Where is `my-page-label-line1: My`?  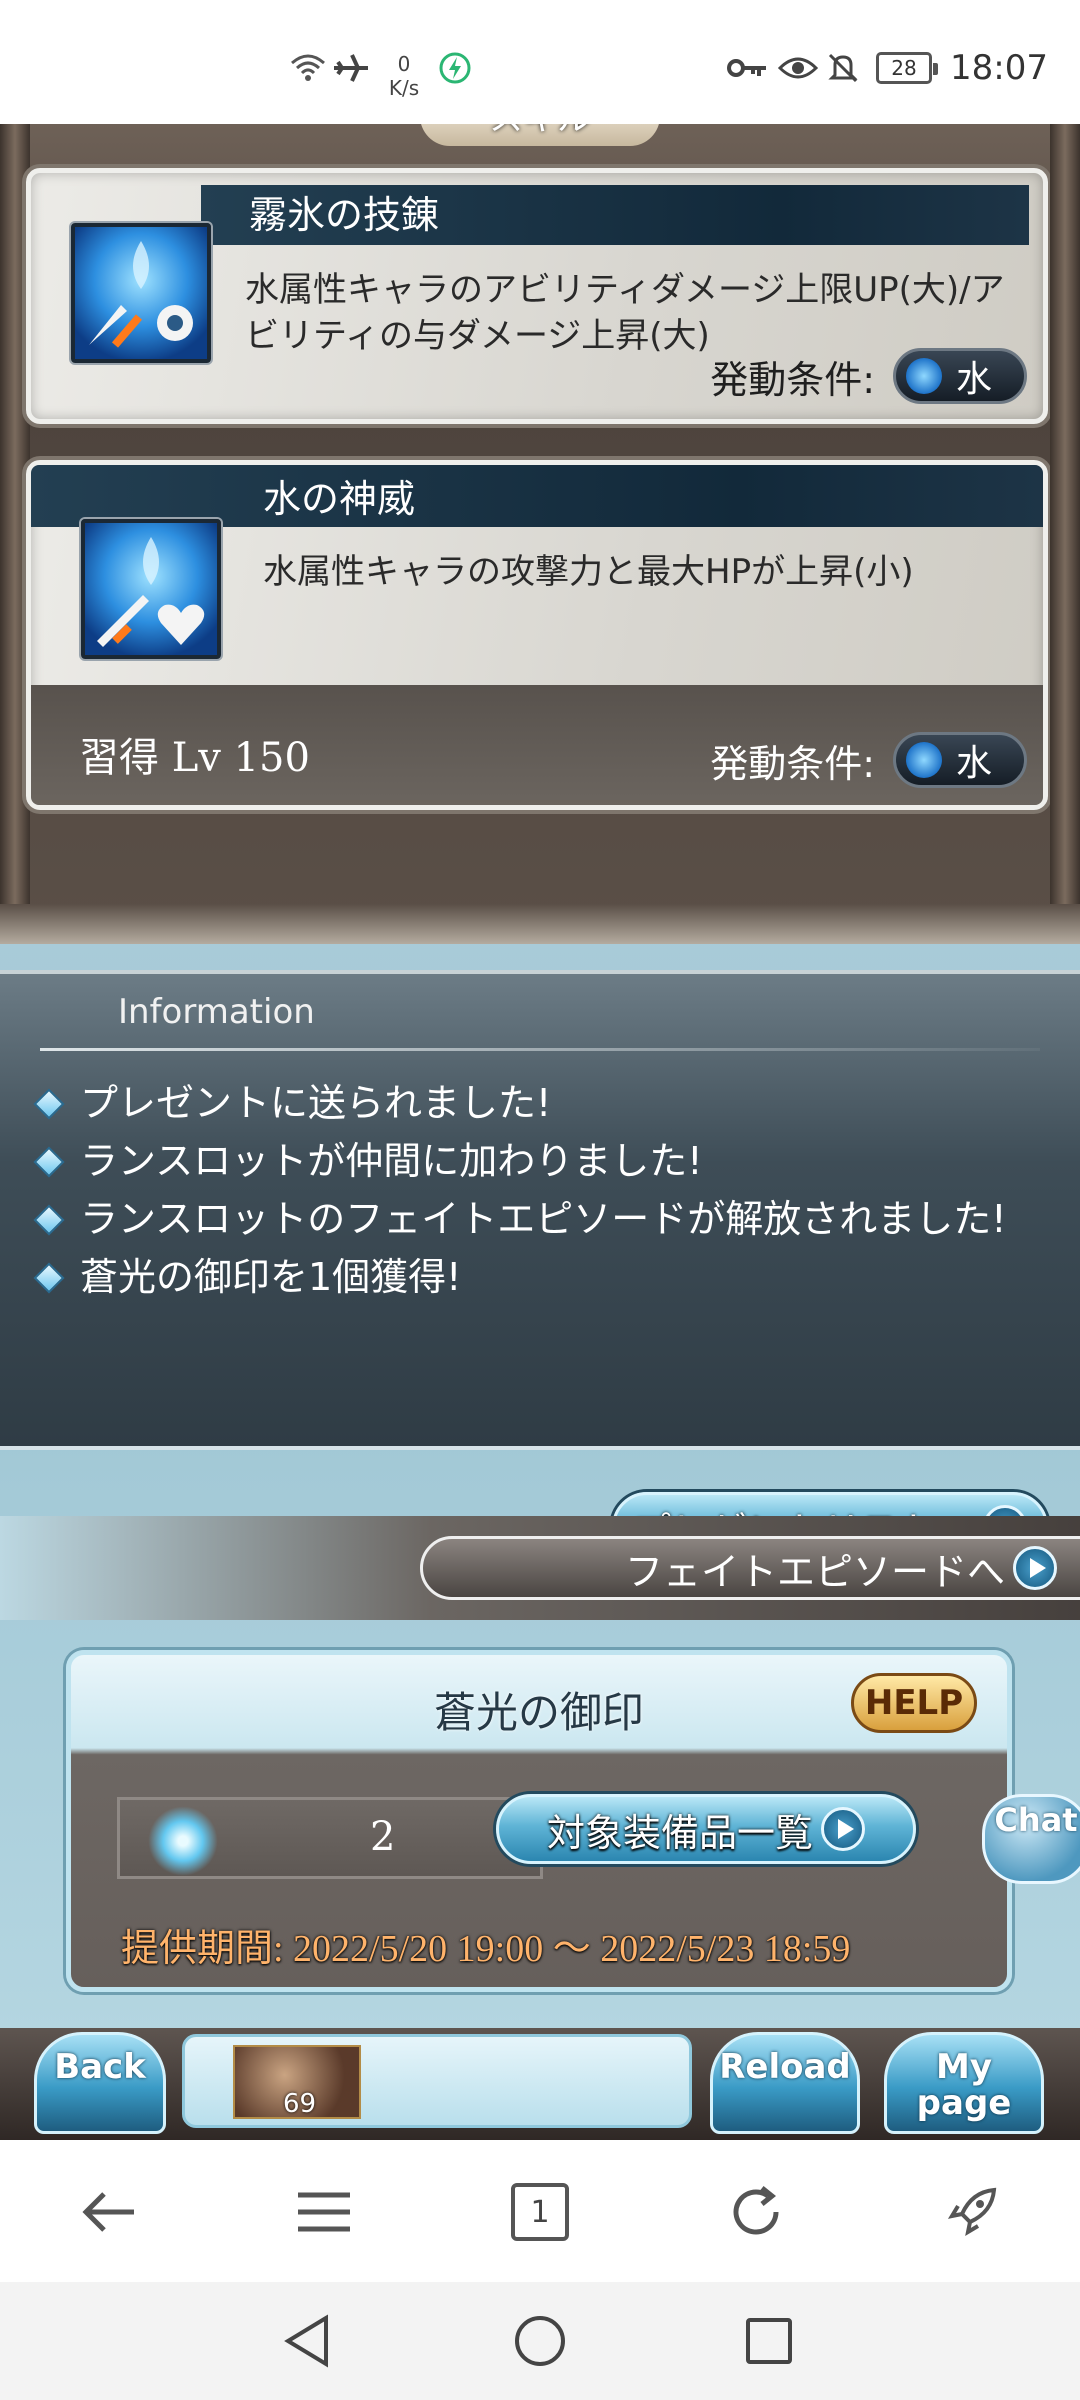 my-page-label-line1: My is located at coordinates (964, 2067).